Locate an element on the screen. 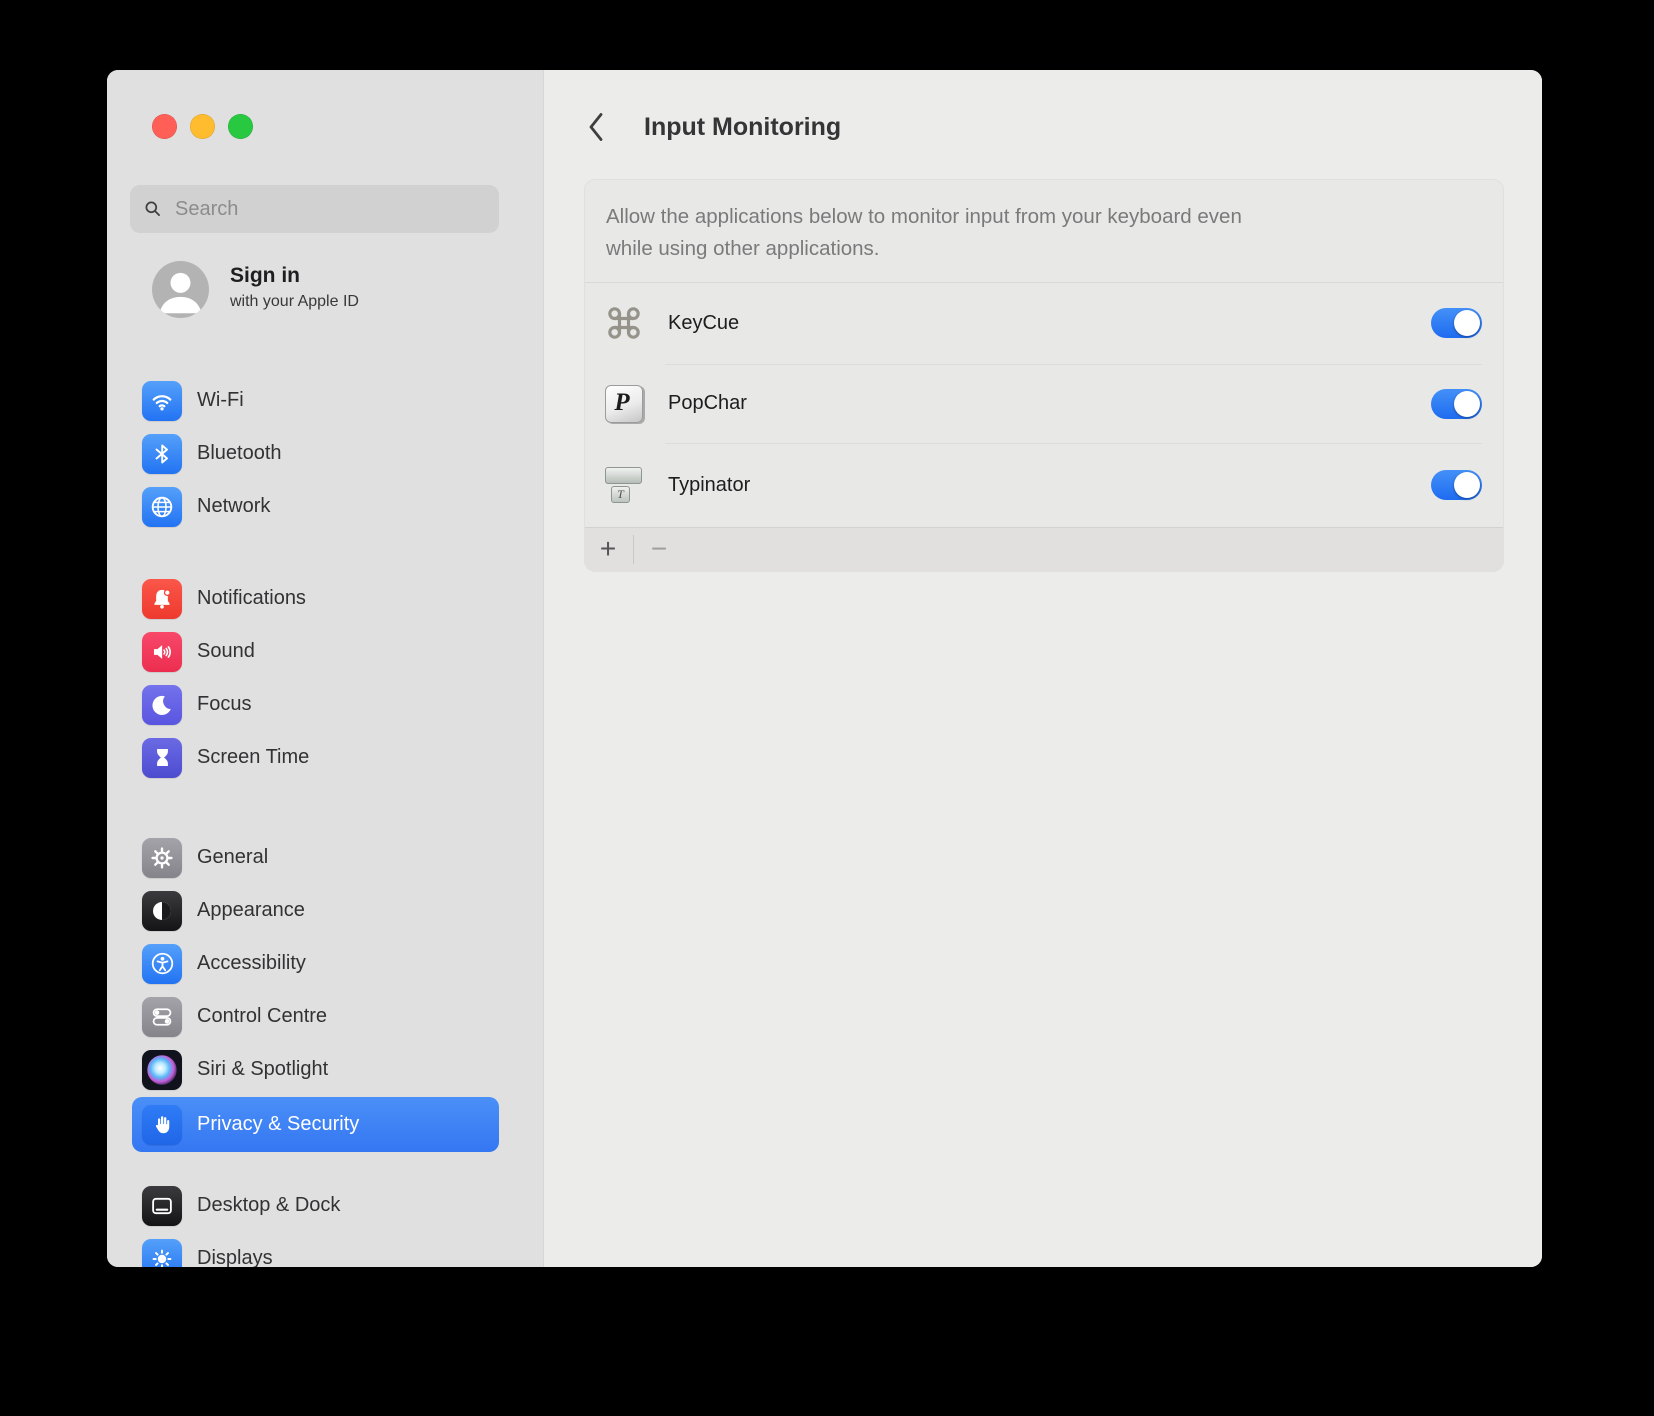  hourglass-icon is located at coordinates (162, 757).